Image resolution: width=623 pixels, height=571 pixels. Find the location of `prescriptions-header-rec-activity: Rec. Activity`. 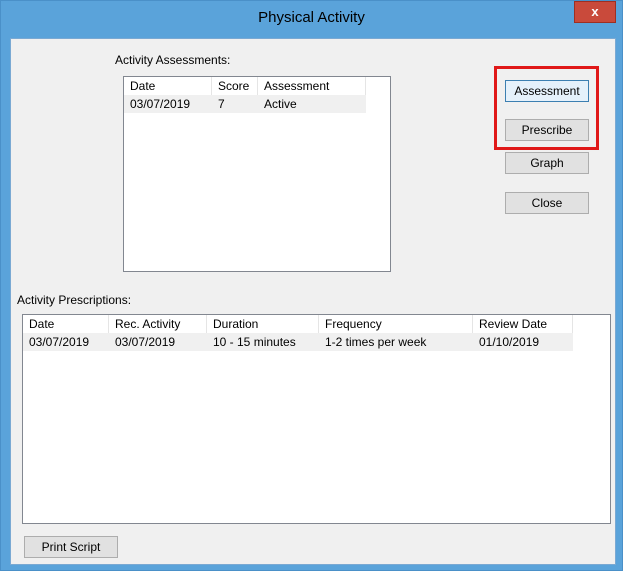

prescriptions-header-rec-activity: Rec. Activity is located at coordinates (158, 324).